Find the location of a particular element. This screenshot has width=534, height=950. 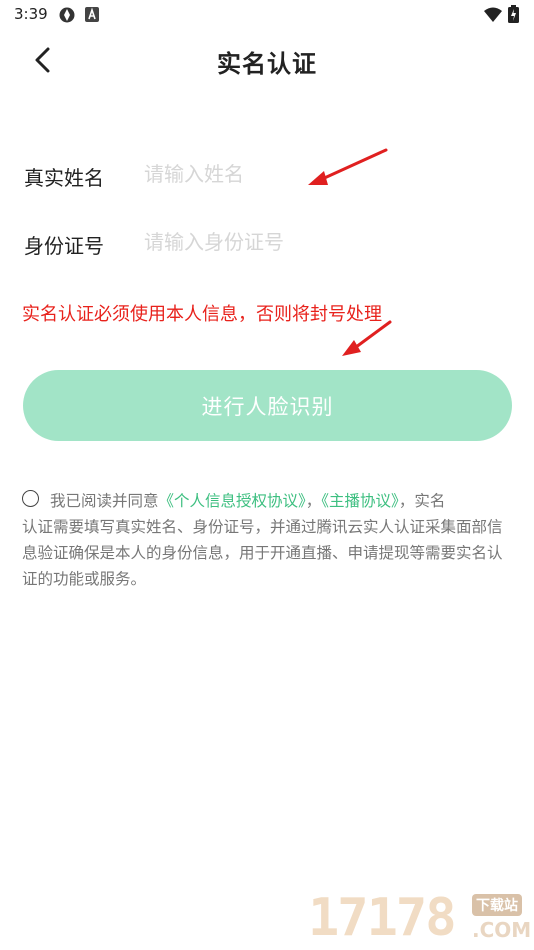

status-bar: 3:39 is located at coordinates (267, 14).